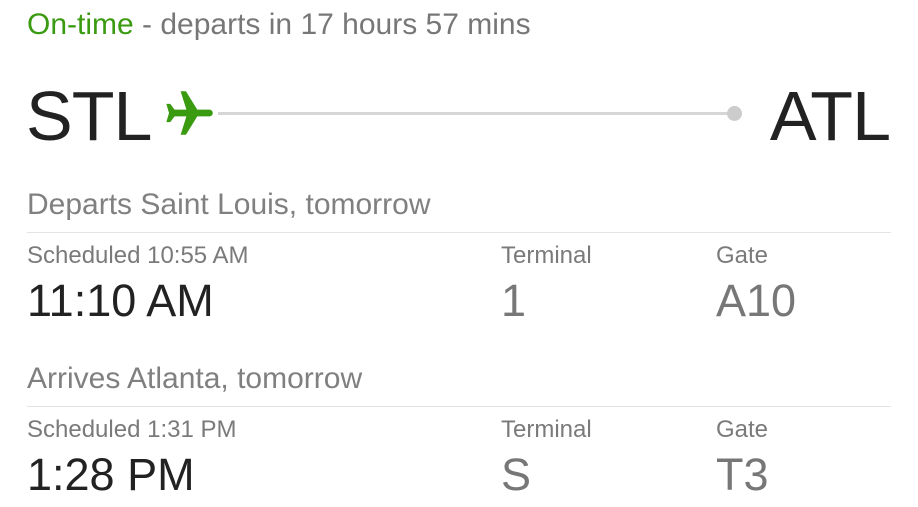  I want to click on airplane-icon, so click(189, 113).